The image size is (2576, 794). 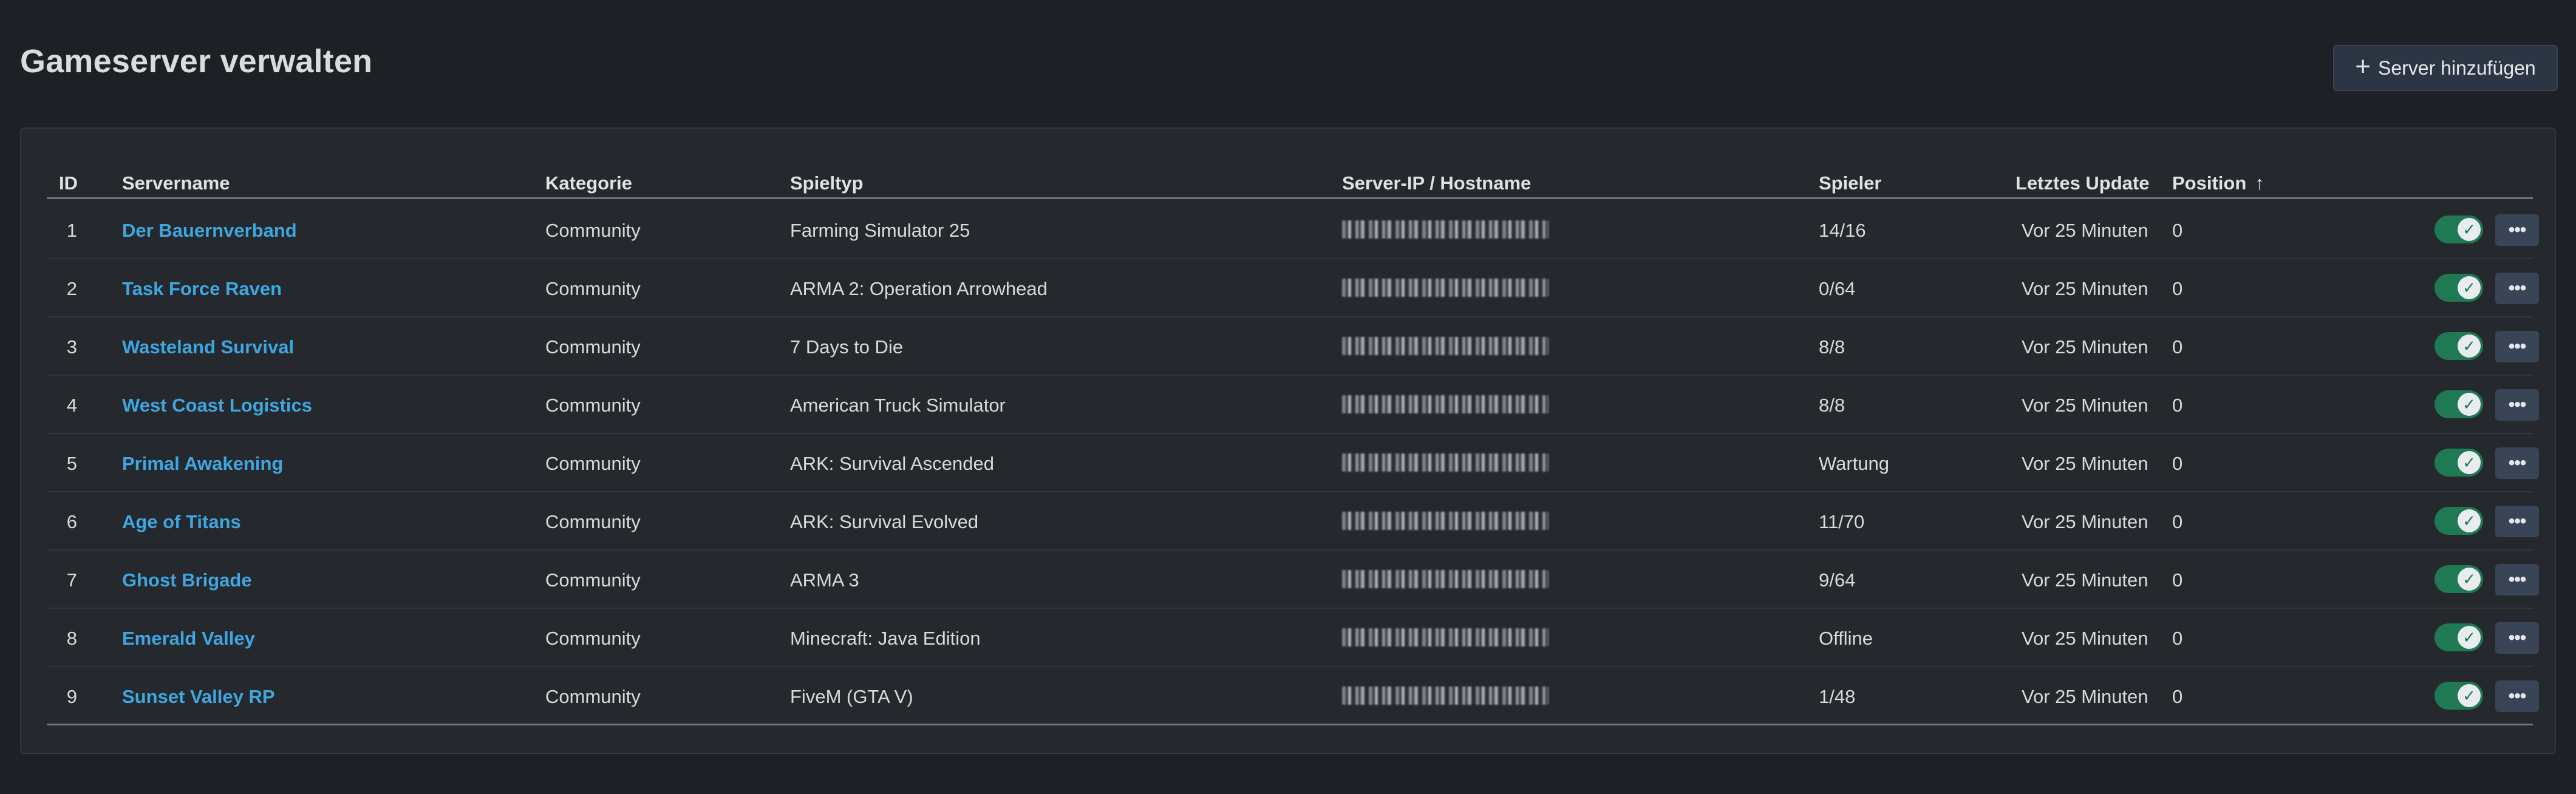 I want to click on server-id: 9, so click(x=72, y=696).